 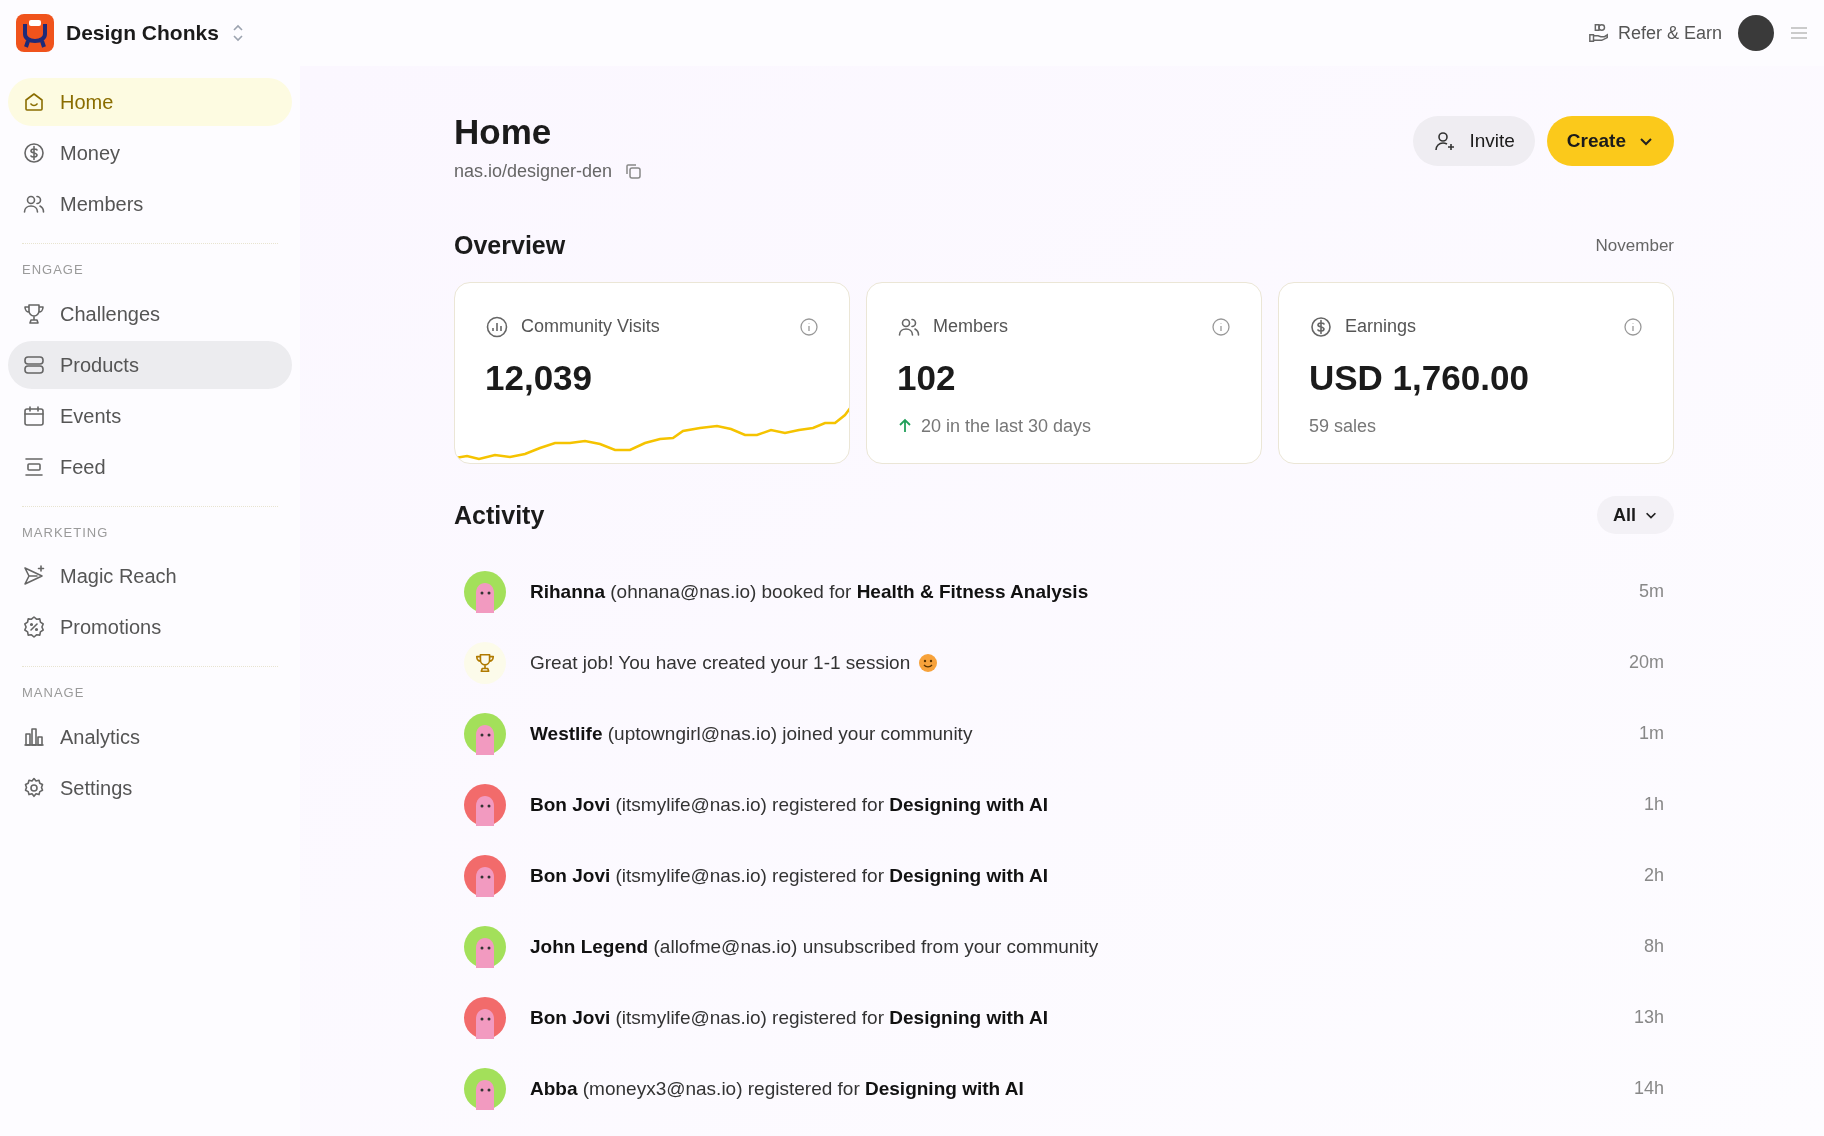 I want to click on activity-time: 13h, so click(x=1648, y=1018).